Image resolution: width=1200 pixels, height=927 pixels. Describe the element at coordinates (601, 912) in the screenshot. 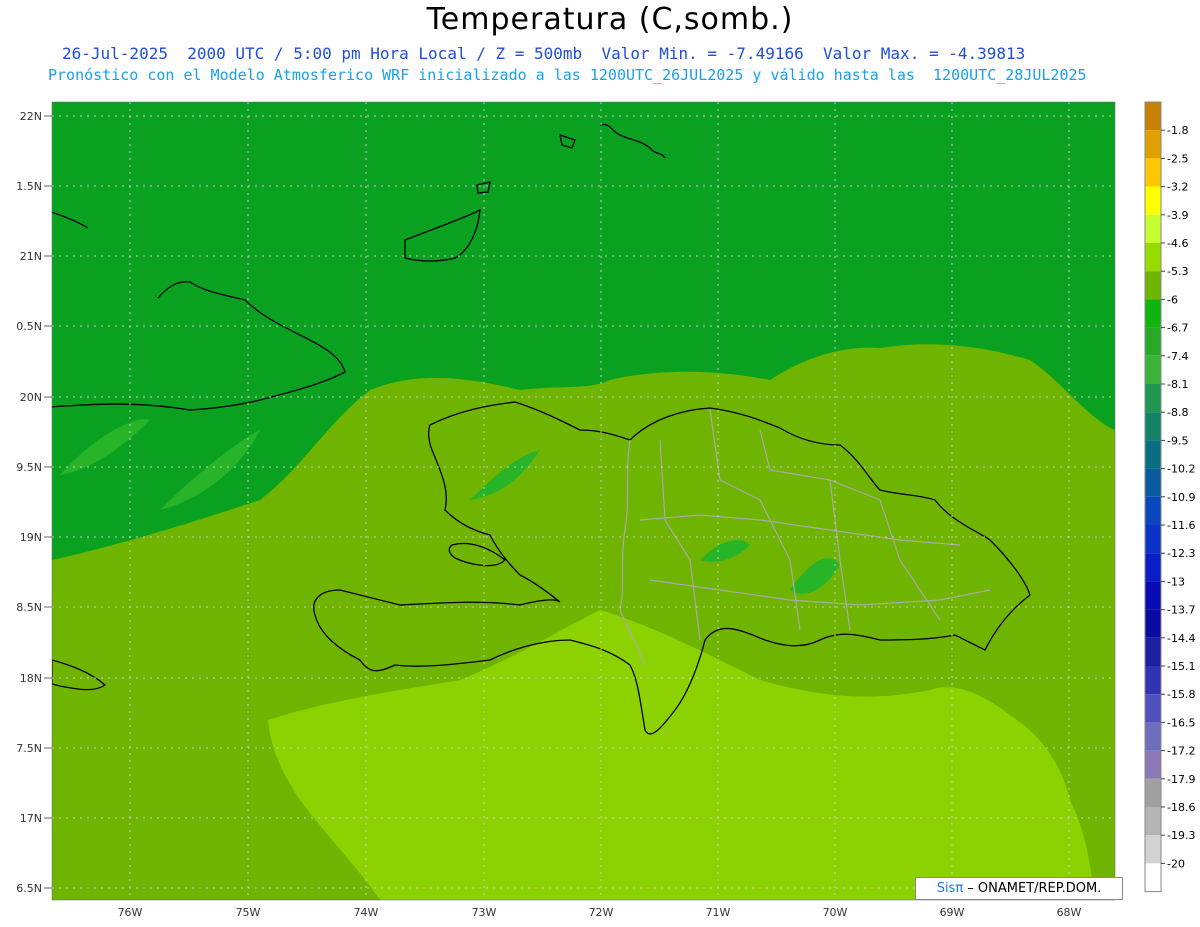

I see `lon-label: 72W` at that location.